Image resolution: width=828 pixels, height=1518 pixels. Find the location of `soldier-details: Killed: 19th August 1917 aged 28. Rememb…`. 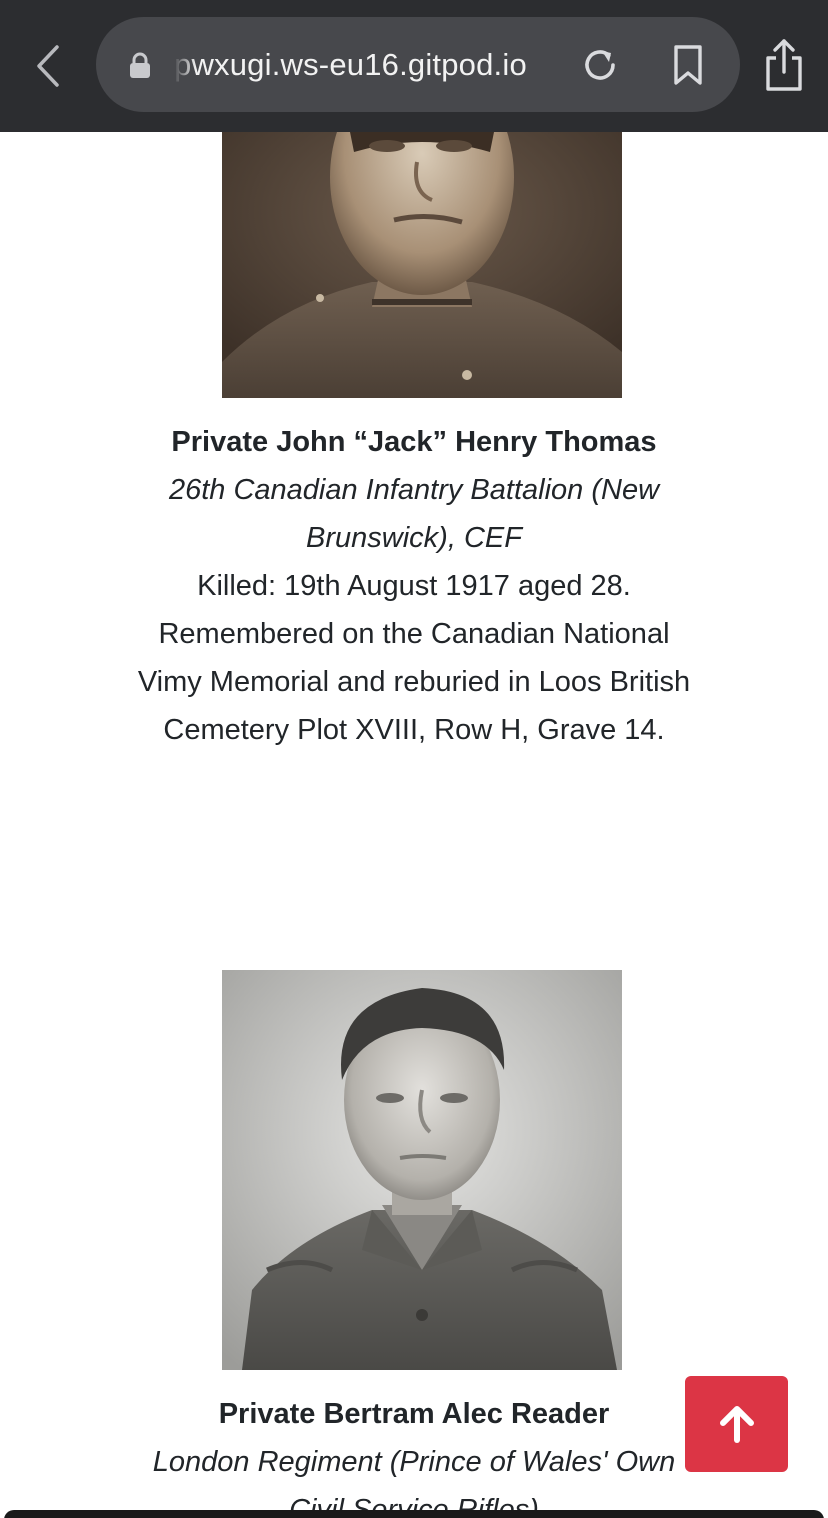

soldier-details: Killed: 19th August 1917 aged 28. Rememb… is located at coordinates (414, 658).